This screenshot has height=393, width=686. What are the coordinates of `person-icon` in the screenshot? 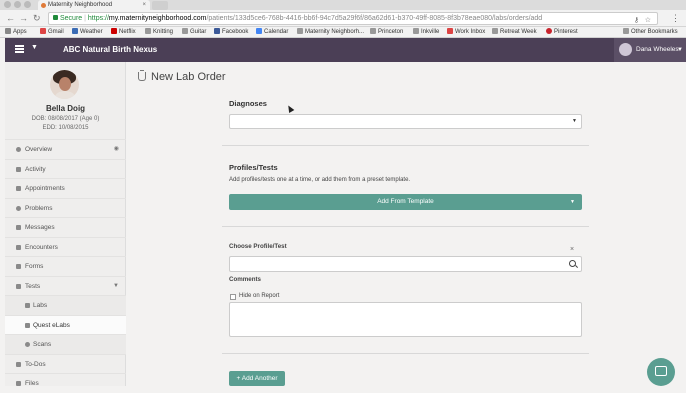 It's located at (18, 149).